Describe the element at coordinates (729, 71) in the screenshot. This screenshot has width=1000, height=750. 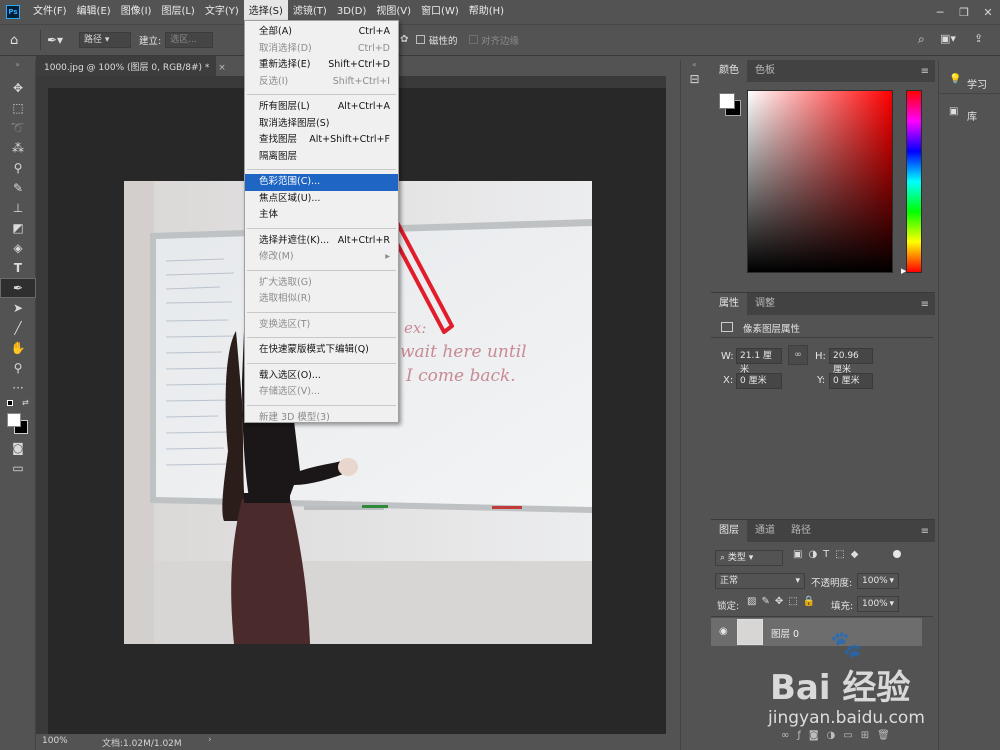
I see `tab-color: 颜色` at that location.